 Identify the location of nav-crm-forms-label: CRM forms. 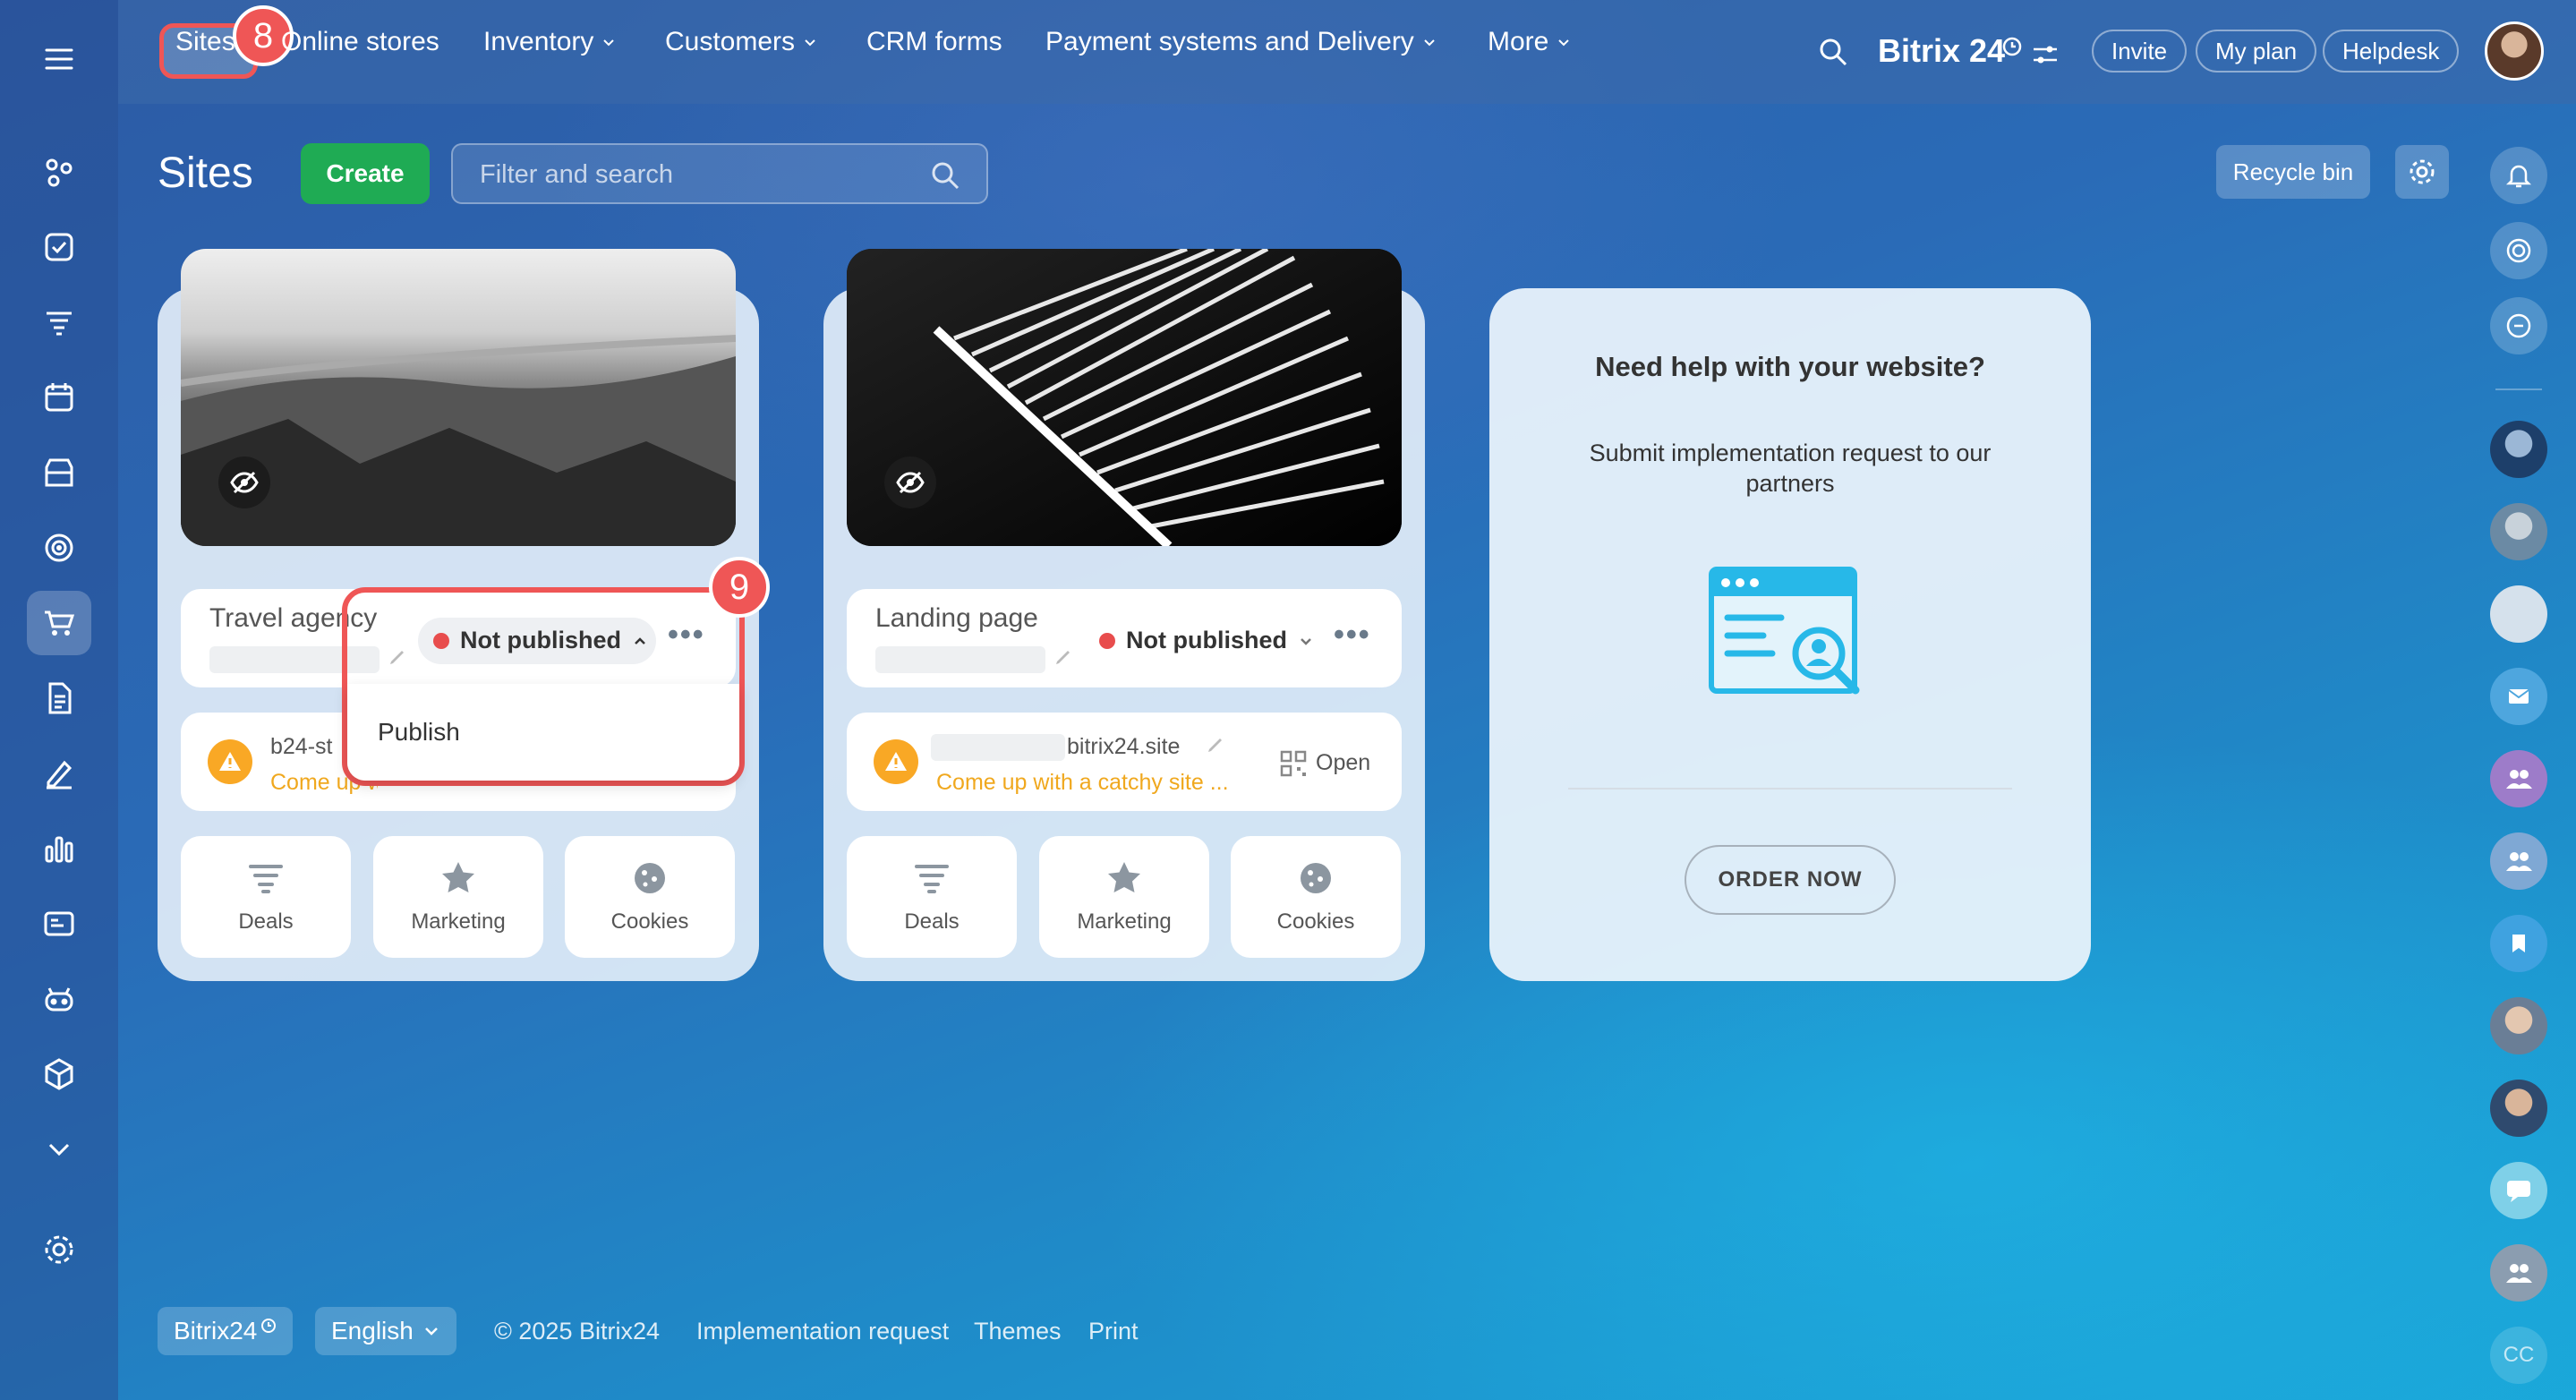
(934, 41).